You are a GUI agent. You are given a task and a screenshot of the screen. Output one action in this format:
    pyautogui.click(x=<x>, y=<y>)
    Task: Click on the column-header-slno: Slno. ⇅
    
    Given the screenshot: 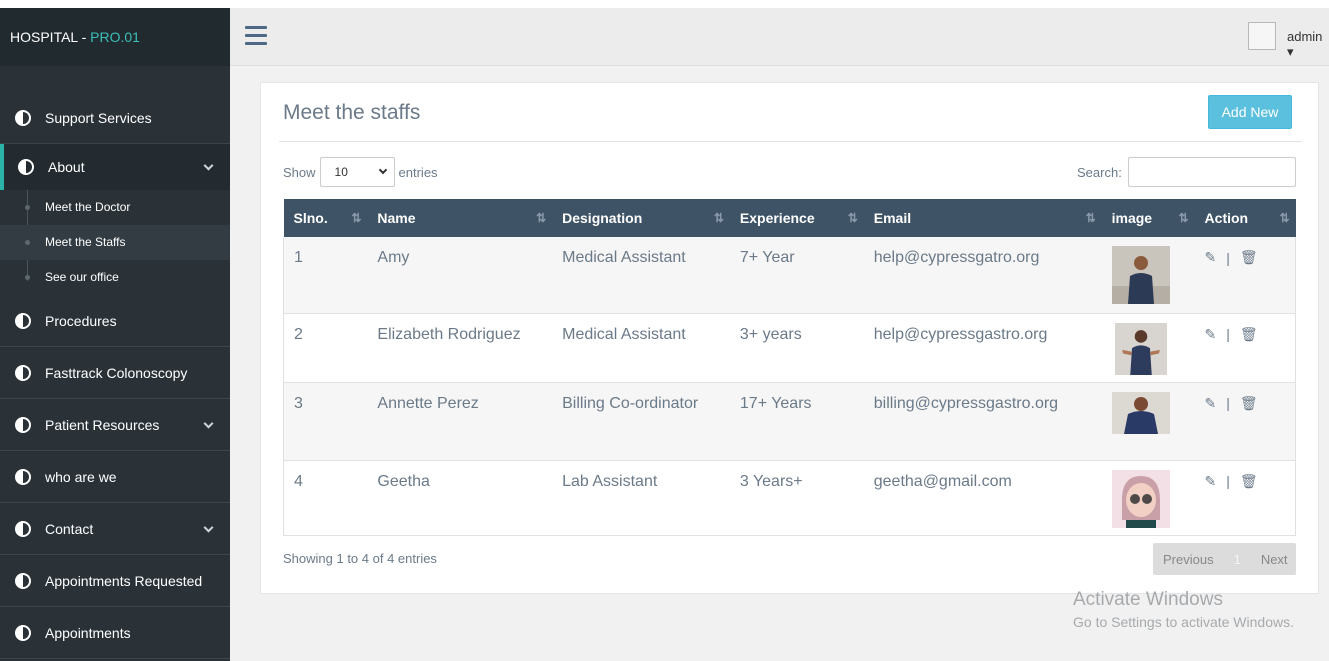 What is the action you would take?
    pyautogui.click(x=326, y=218)
    